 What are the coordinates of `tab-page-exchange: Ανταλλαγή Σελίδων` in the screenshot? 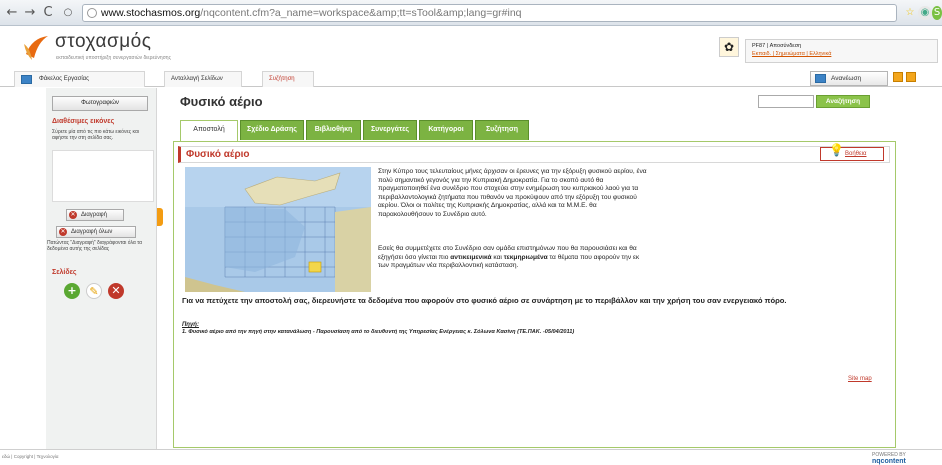 It's located at (203, 79).